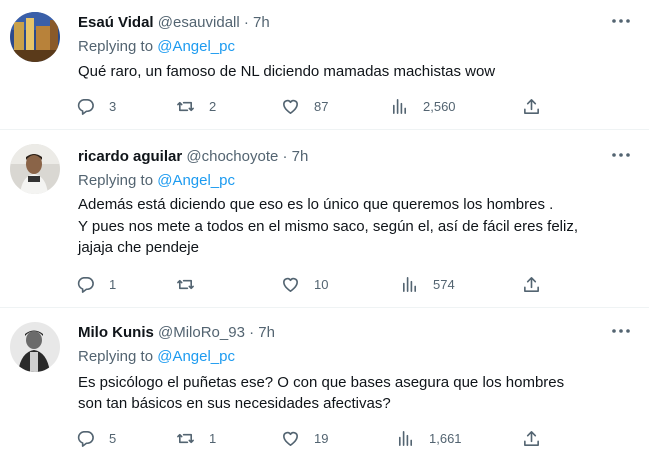  I want to click on reply-button: 5, so click(96, 438).